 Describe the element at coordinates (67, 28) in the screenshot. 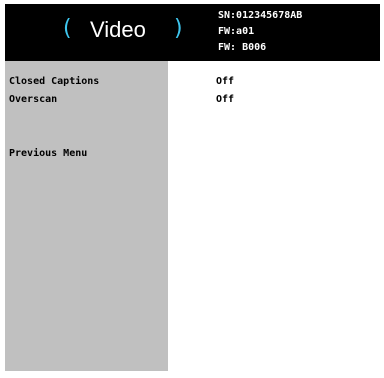

I see `left-paren-glyph: (` at that location.